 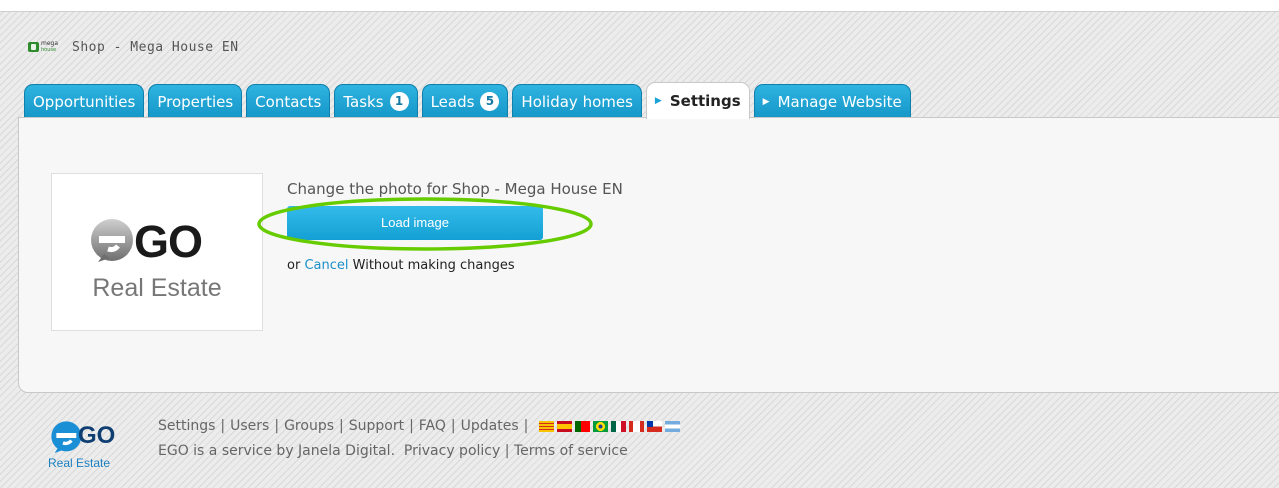 I want to click on cancel-link: Cancel, so click(x=326, y=265).